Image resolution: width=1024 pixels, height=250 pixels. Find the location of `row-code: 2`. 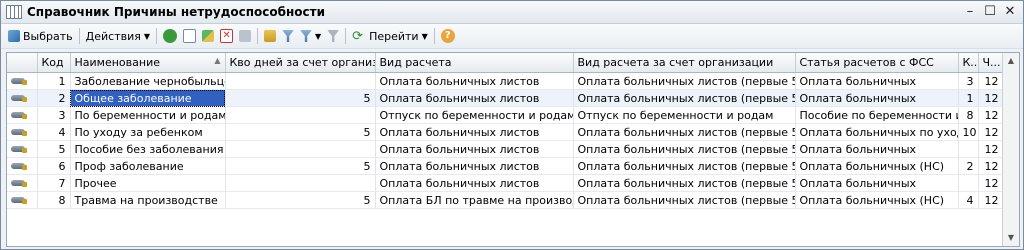

row-code: 2 is located at coordinates (54, 98).